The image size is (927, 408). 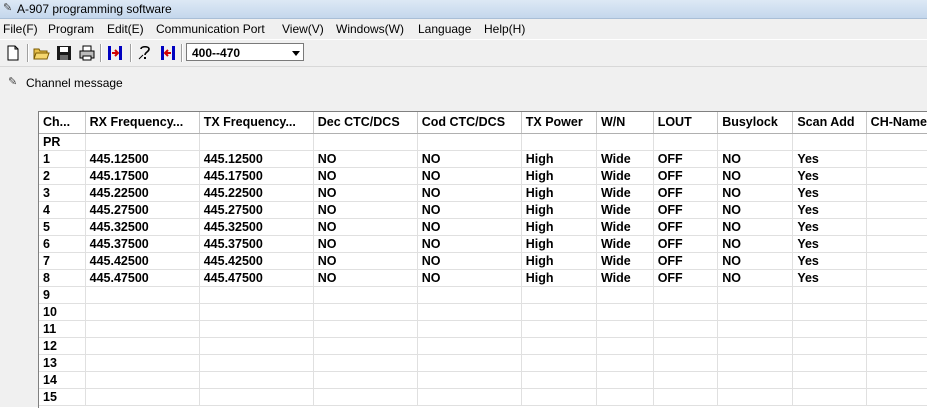 What do you see at coordinates (504, 29) in the screenshot?
I see `menu-help: Help(H)` at bounding box center [504, 29].